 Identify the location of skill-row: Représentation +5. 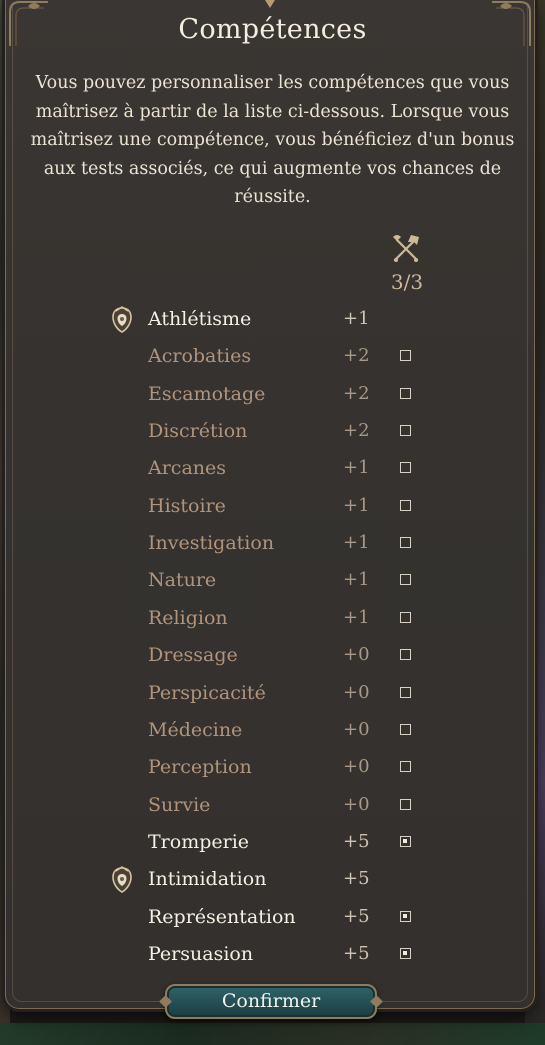
(272, 917).